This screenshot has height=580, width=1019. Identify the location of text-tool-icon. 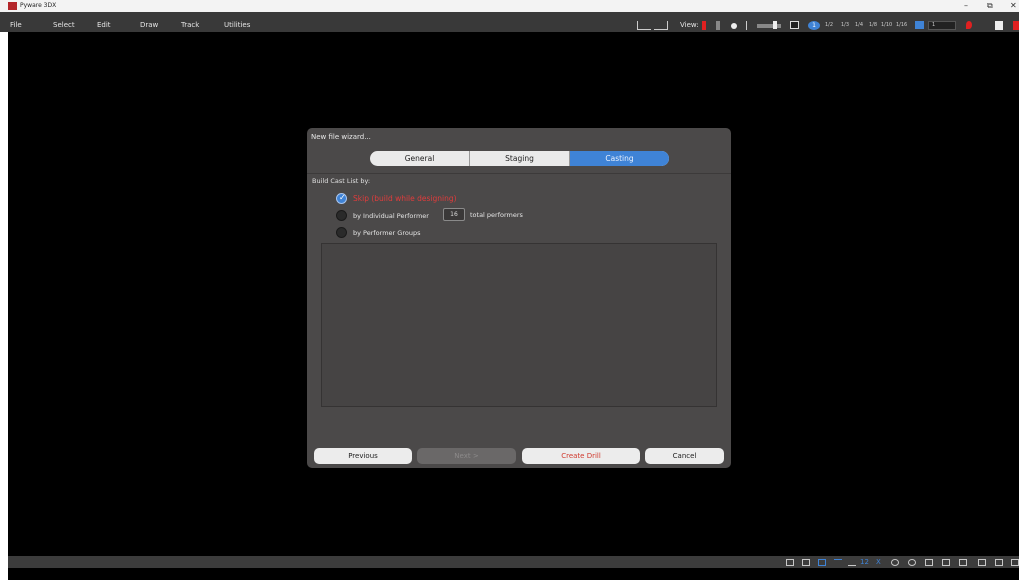
(838, 562).